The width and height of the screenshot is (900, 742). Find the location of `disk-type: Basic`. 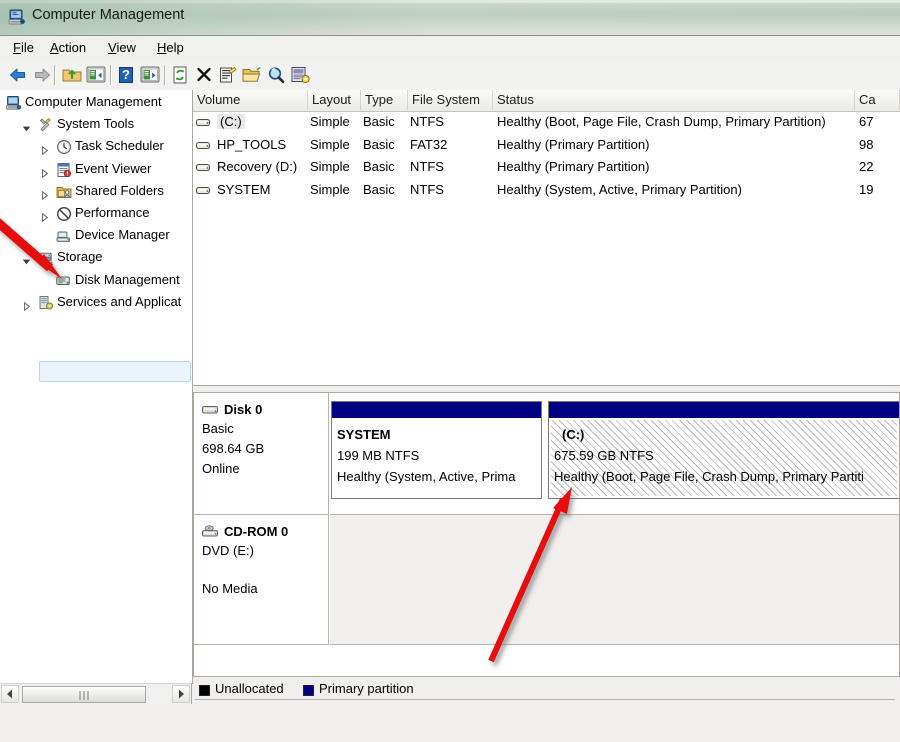

disk-type: Basic is located at coordinates (218, 428).